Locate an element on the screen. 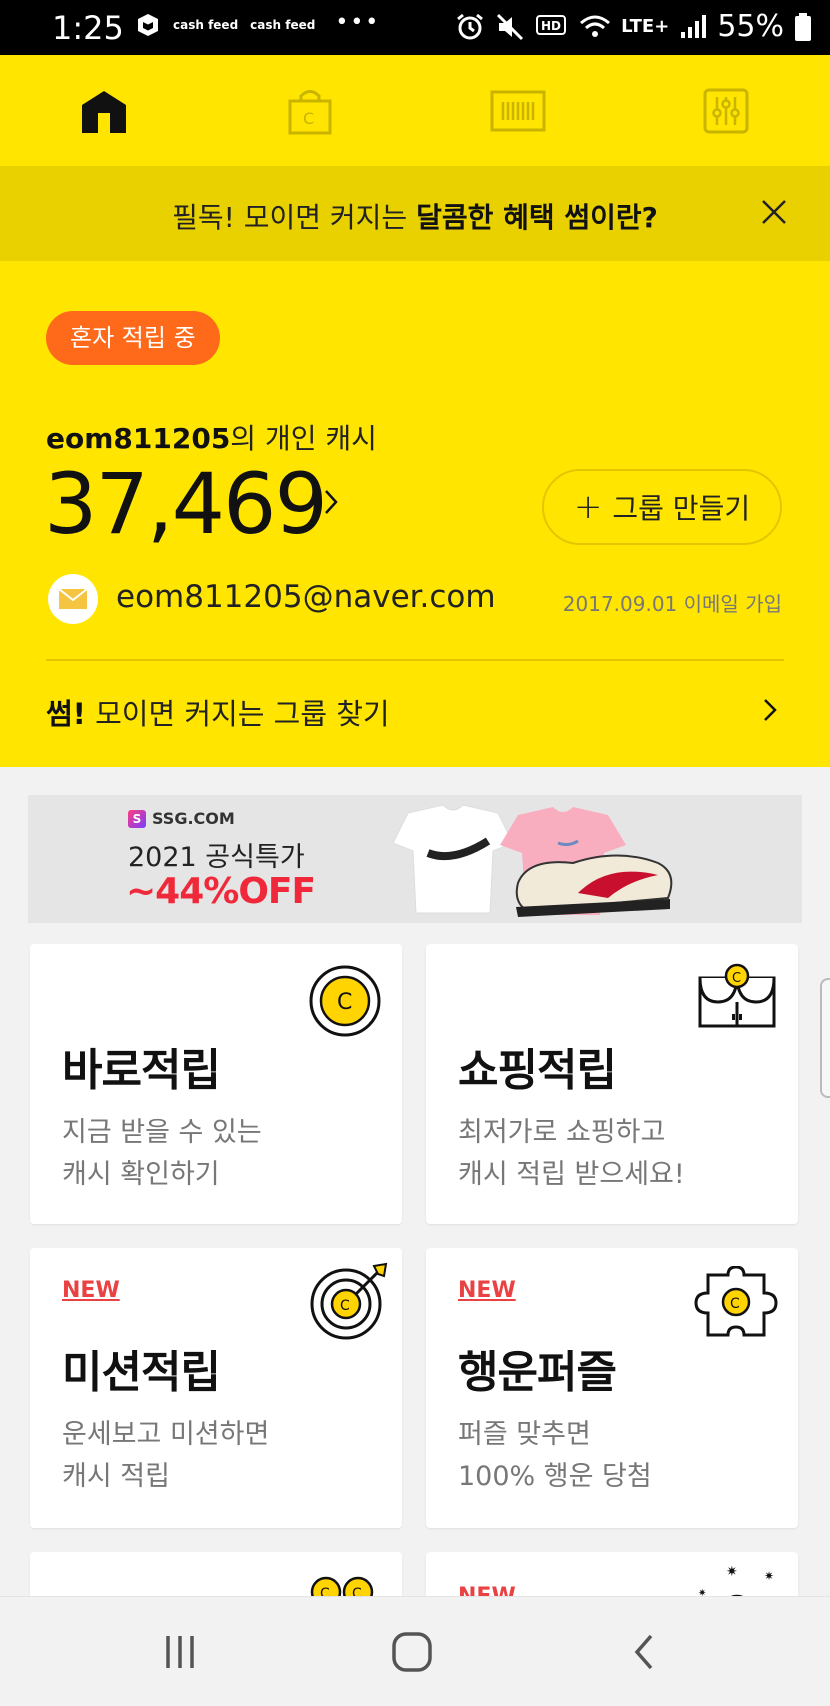 This screenshot has width=830, height=1706. nav-home is located at coordinates (104, 111).